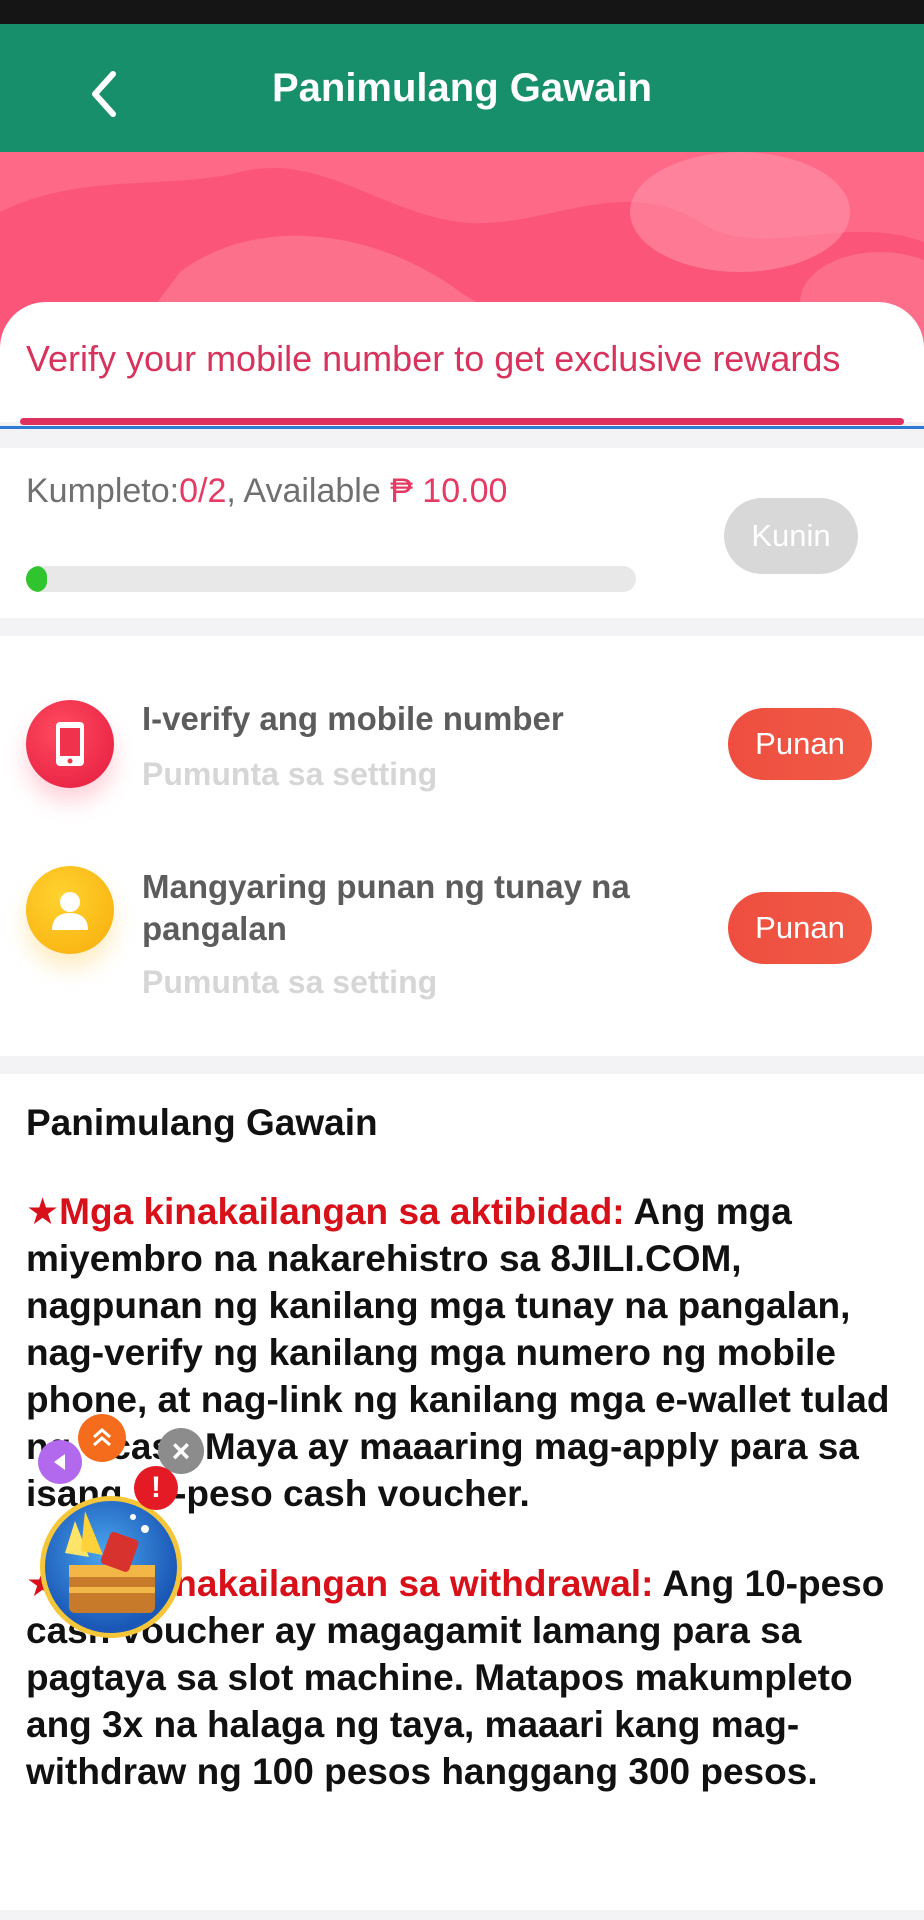  I want to click on chevron-left-icon, so click(104, 94).